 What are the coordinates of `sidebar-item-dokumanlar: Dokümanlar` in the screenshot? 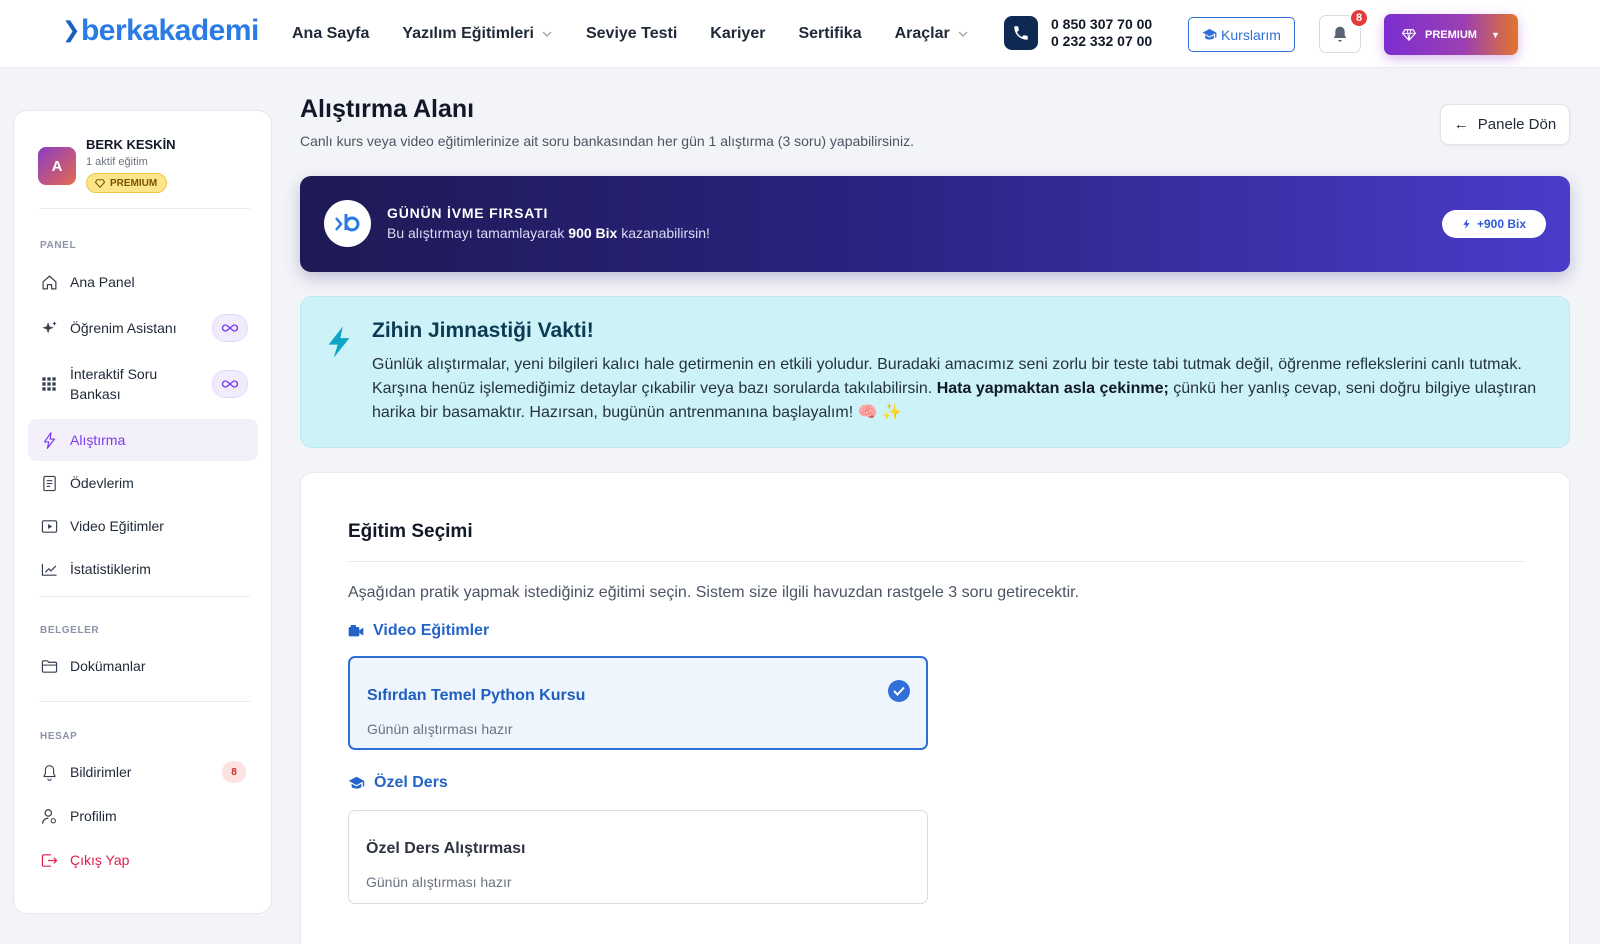 It's located at (143, 666).